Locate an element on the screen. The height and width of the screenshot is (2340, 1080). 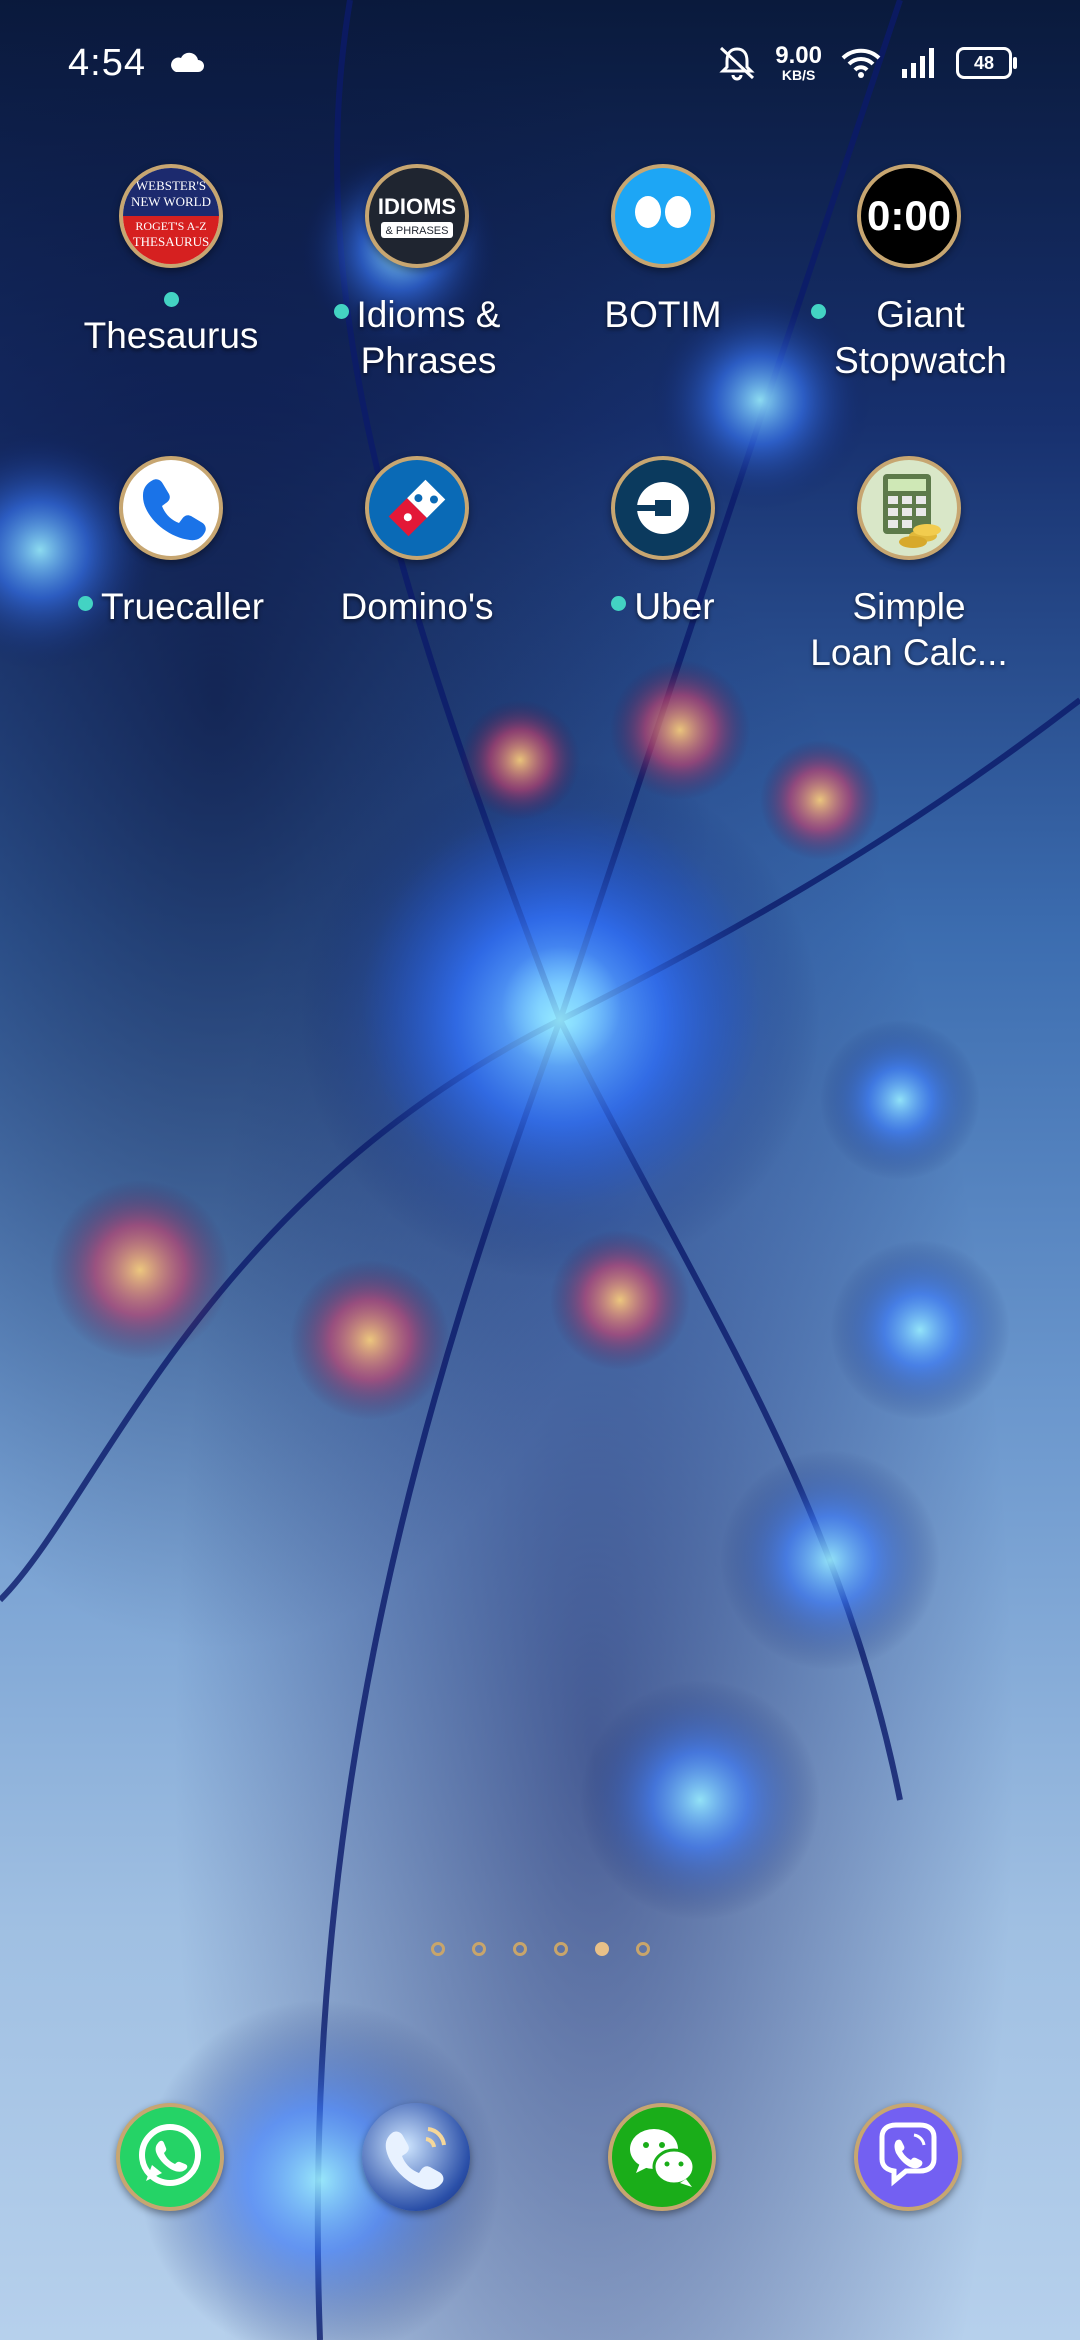
app-label: Domino's is located at coordinates (417, 606).